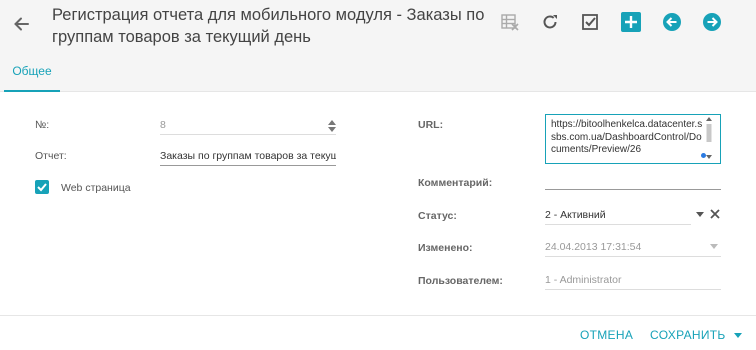  I want to click on number-field: 8, so click(248, 126).